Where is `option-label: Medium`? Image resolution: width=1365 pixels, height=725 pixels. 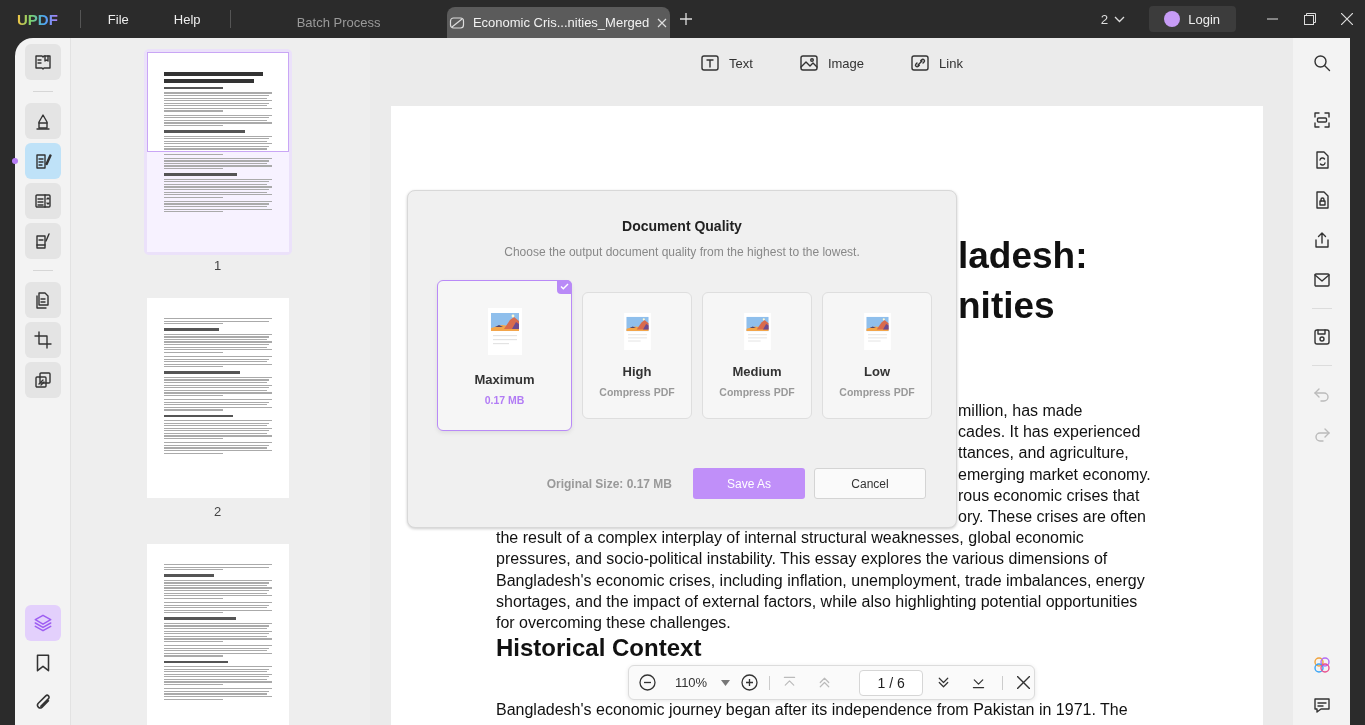 option-label: Medium is located at coordinates (757, 371).